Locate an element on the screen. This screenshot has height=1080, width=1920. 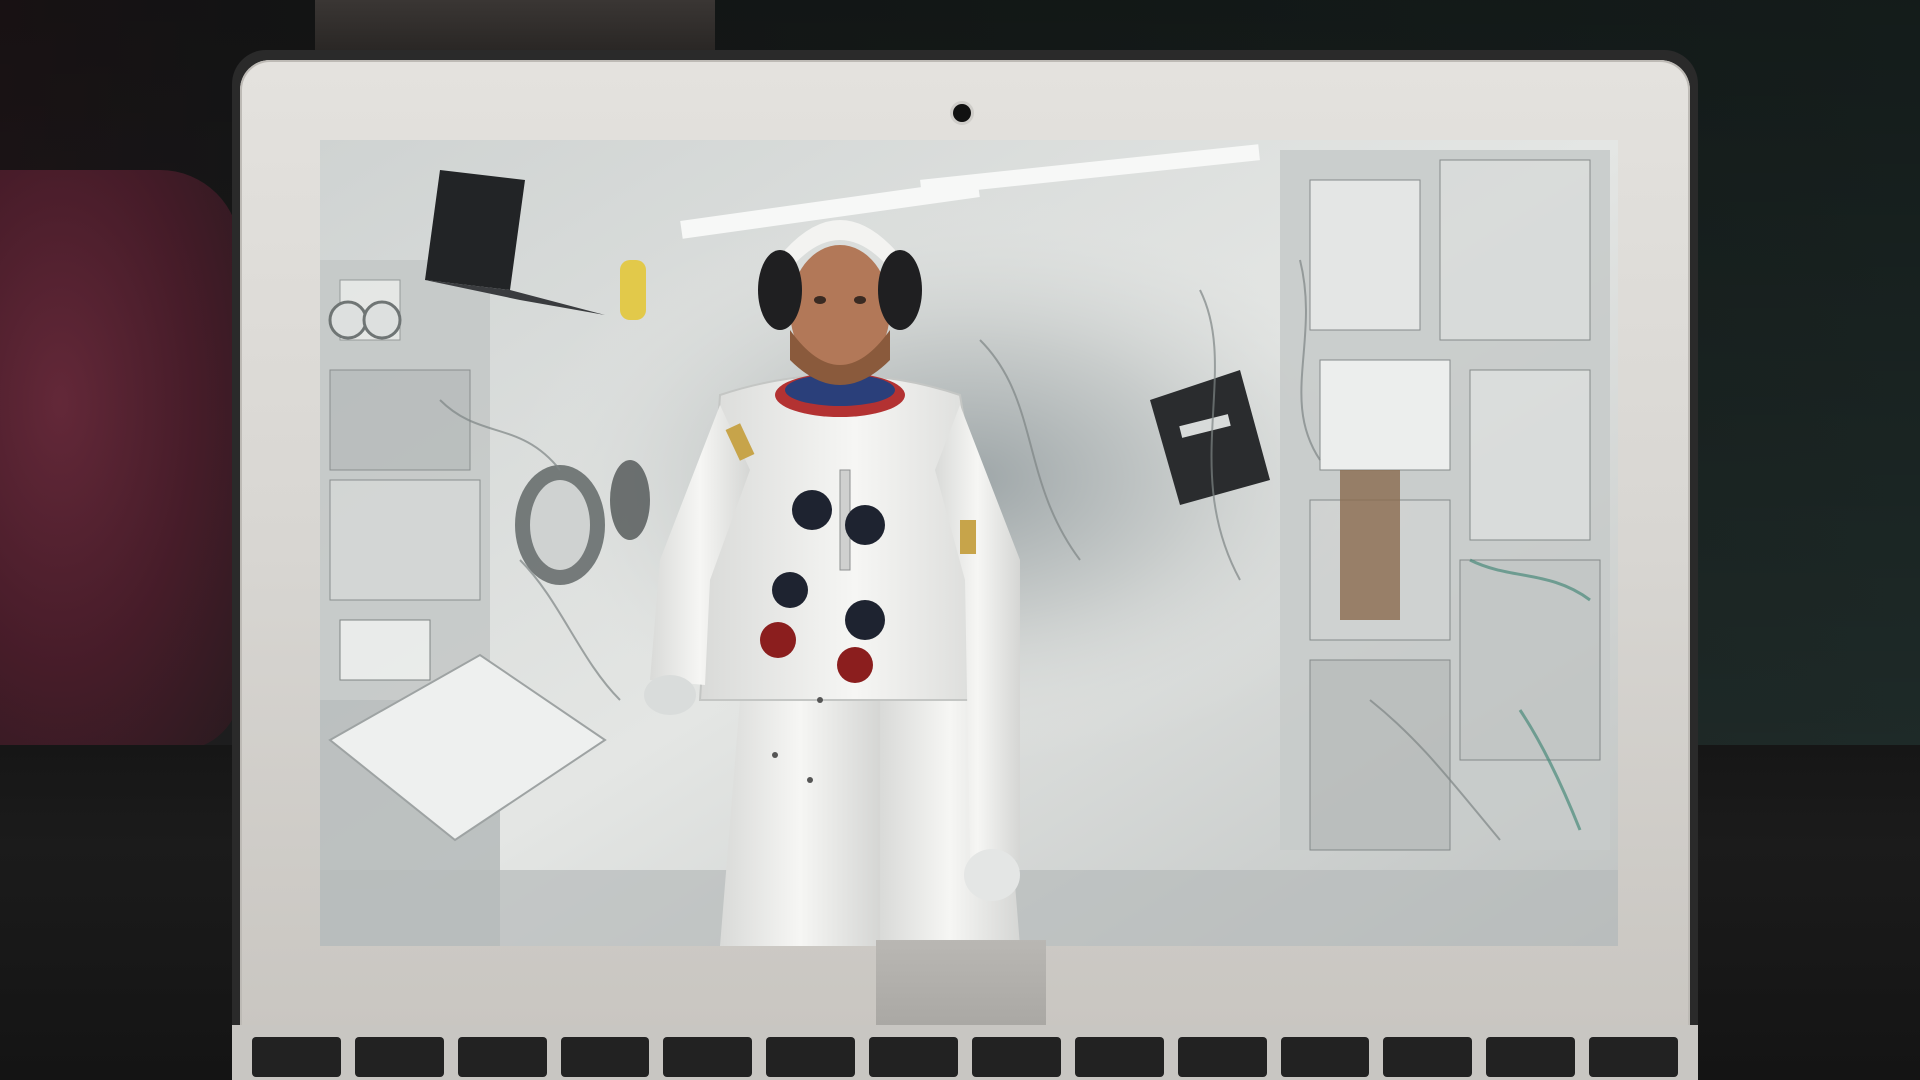
keyboard-row is located at coordinates (965, 1057).